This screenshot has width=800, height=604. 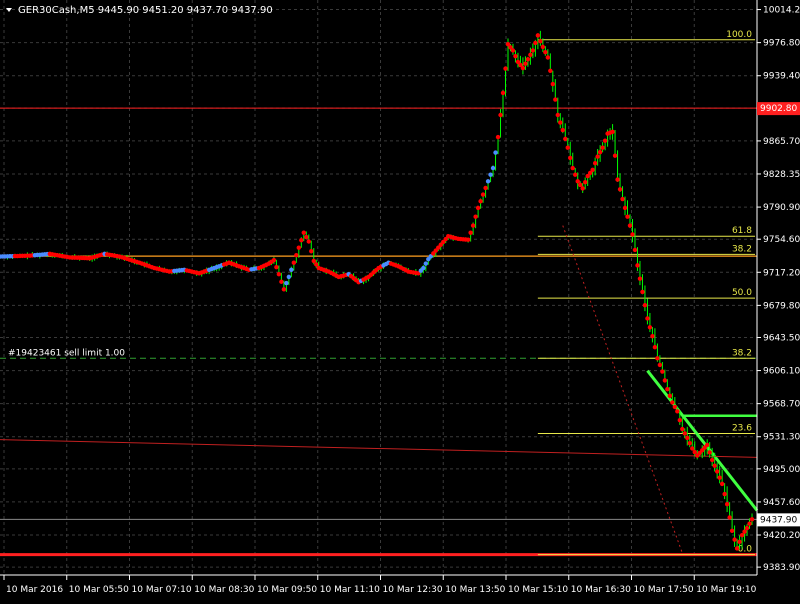 What do you see at coordinates (742, 249) in the screenshot?
I see `fib-level-label: 38.2` at bounding box center [742, 249].